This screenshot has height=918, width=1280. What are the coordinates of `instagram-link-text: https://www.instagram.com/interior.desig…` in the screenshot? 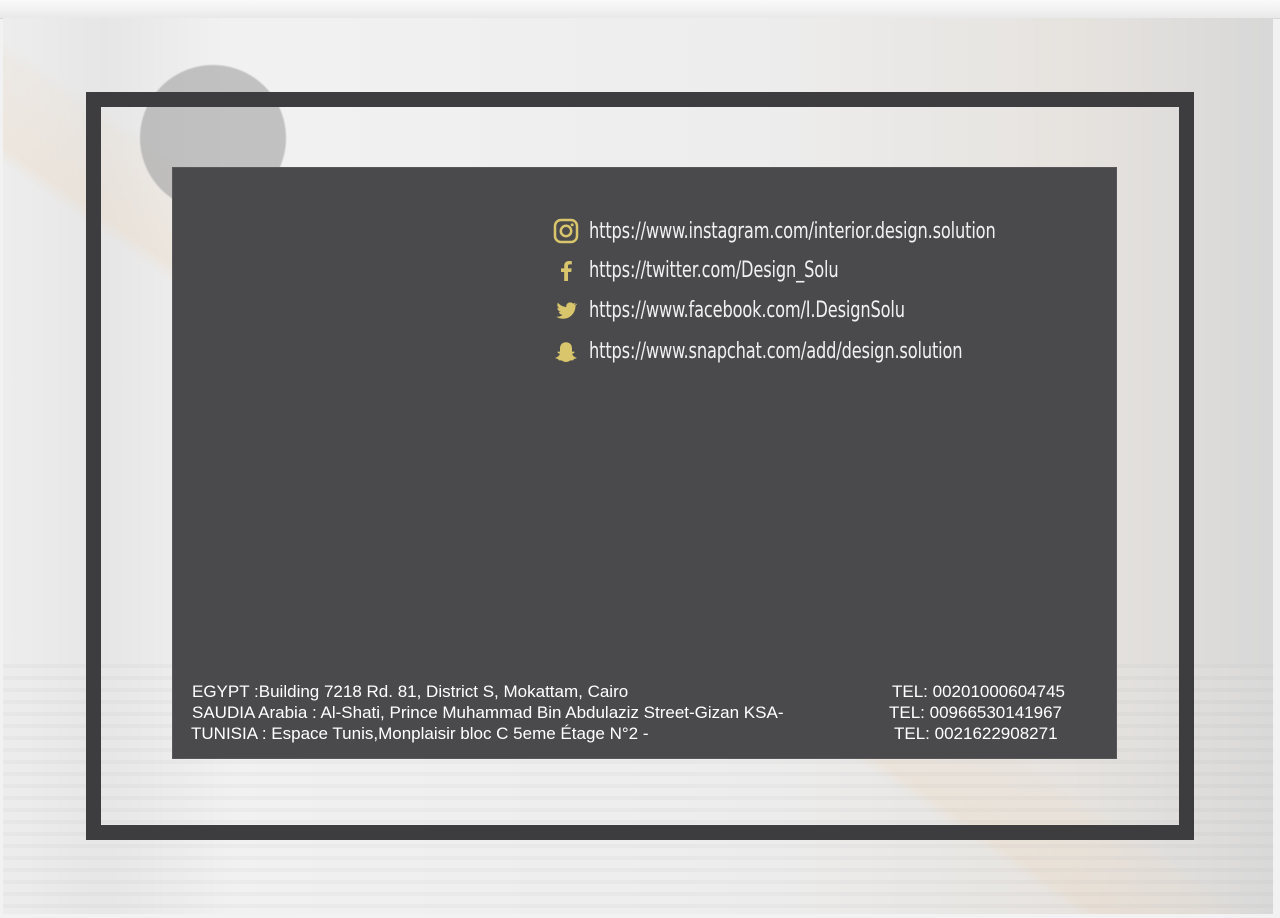 It's located at (792, 231).